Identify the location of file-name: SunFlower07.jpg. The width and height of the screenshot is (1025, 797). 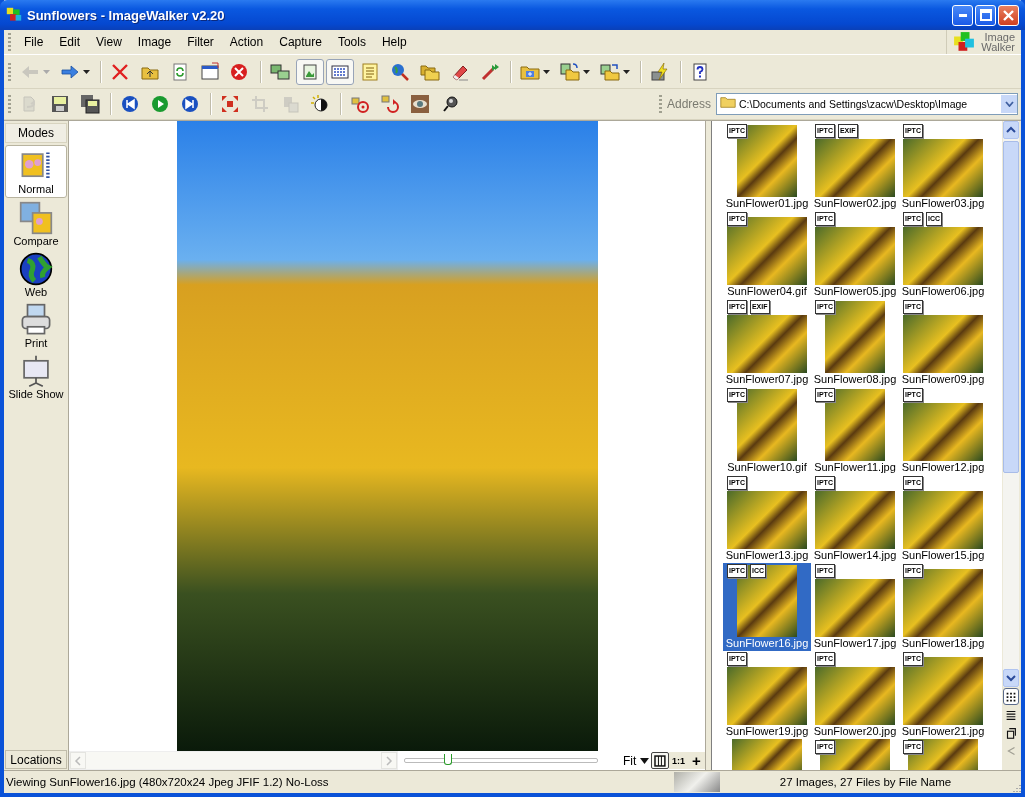
(767, 379).